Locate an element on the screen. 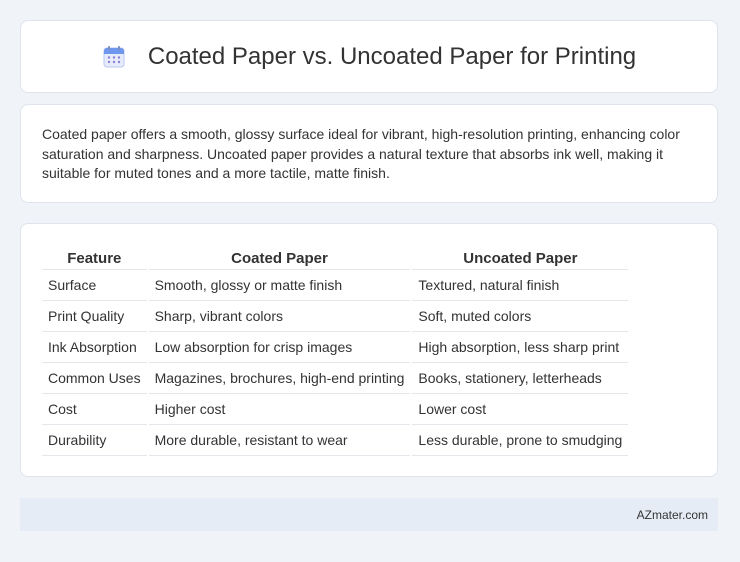 The width and height of the screenshot is (740, 562). table-cell: Lower cost is located at coordinates (520, 409).